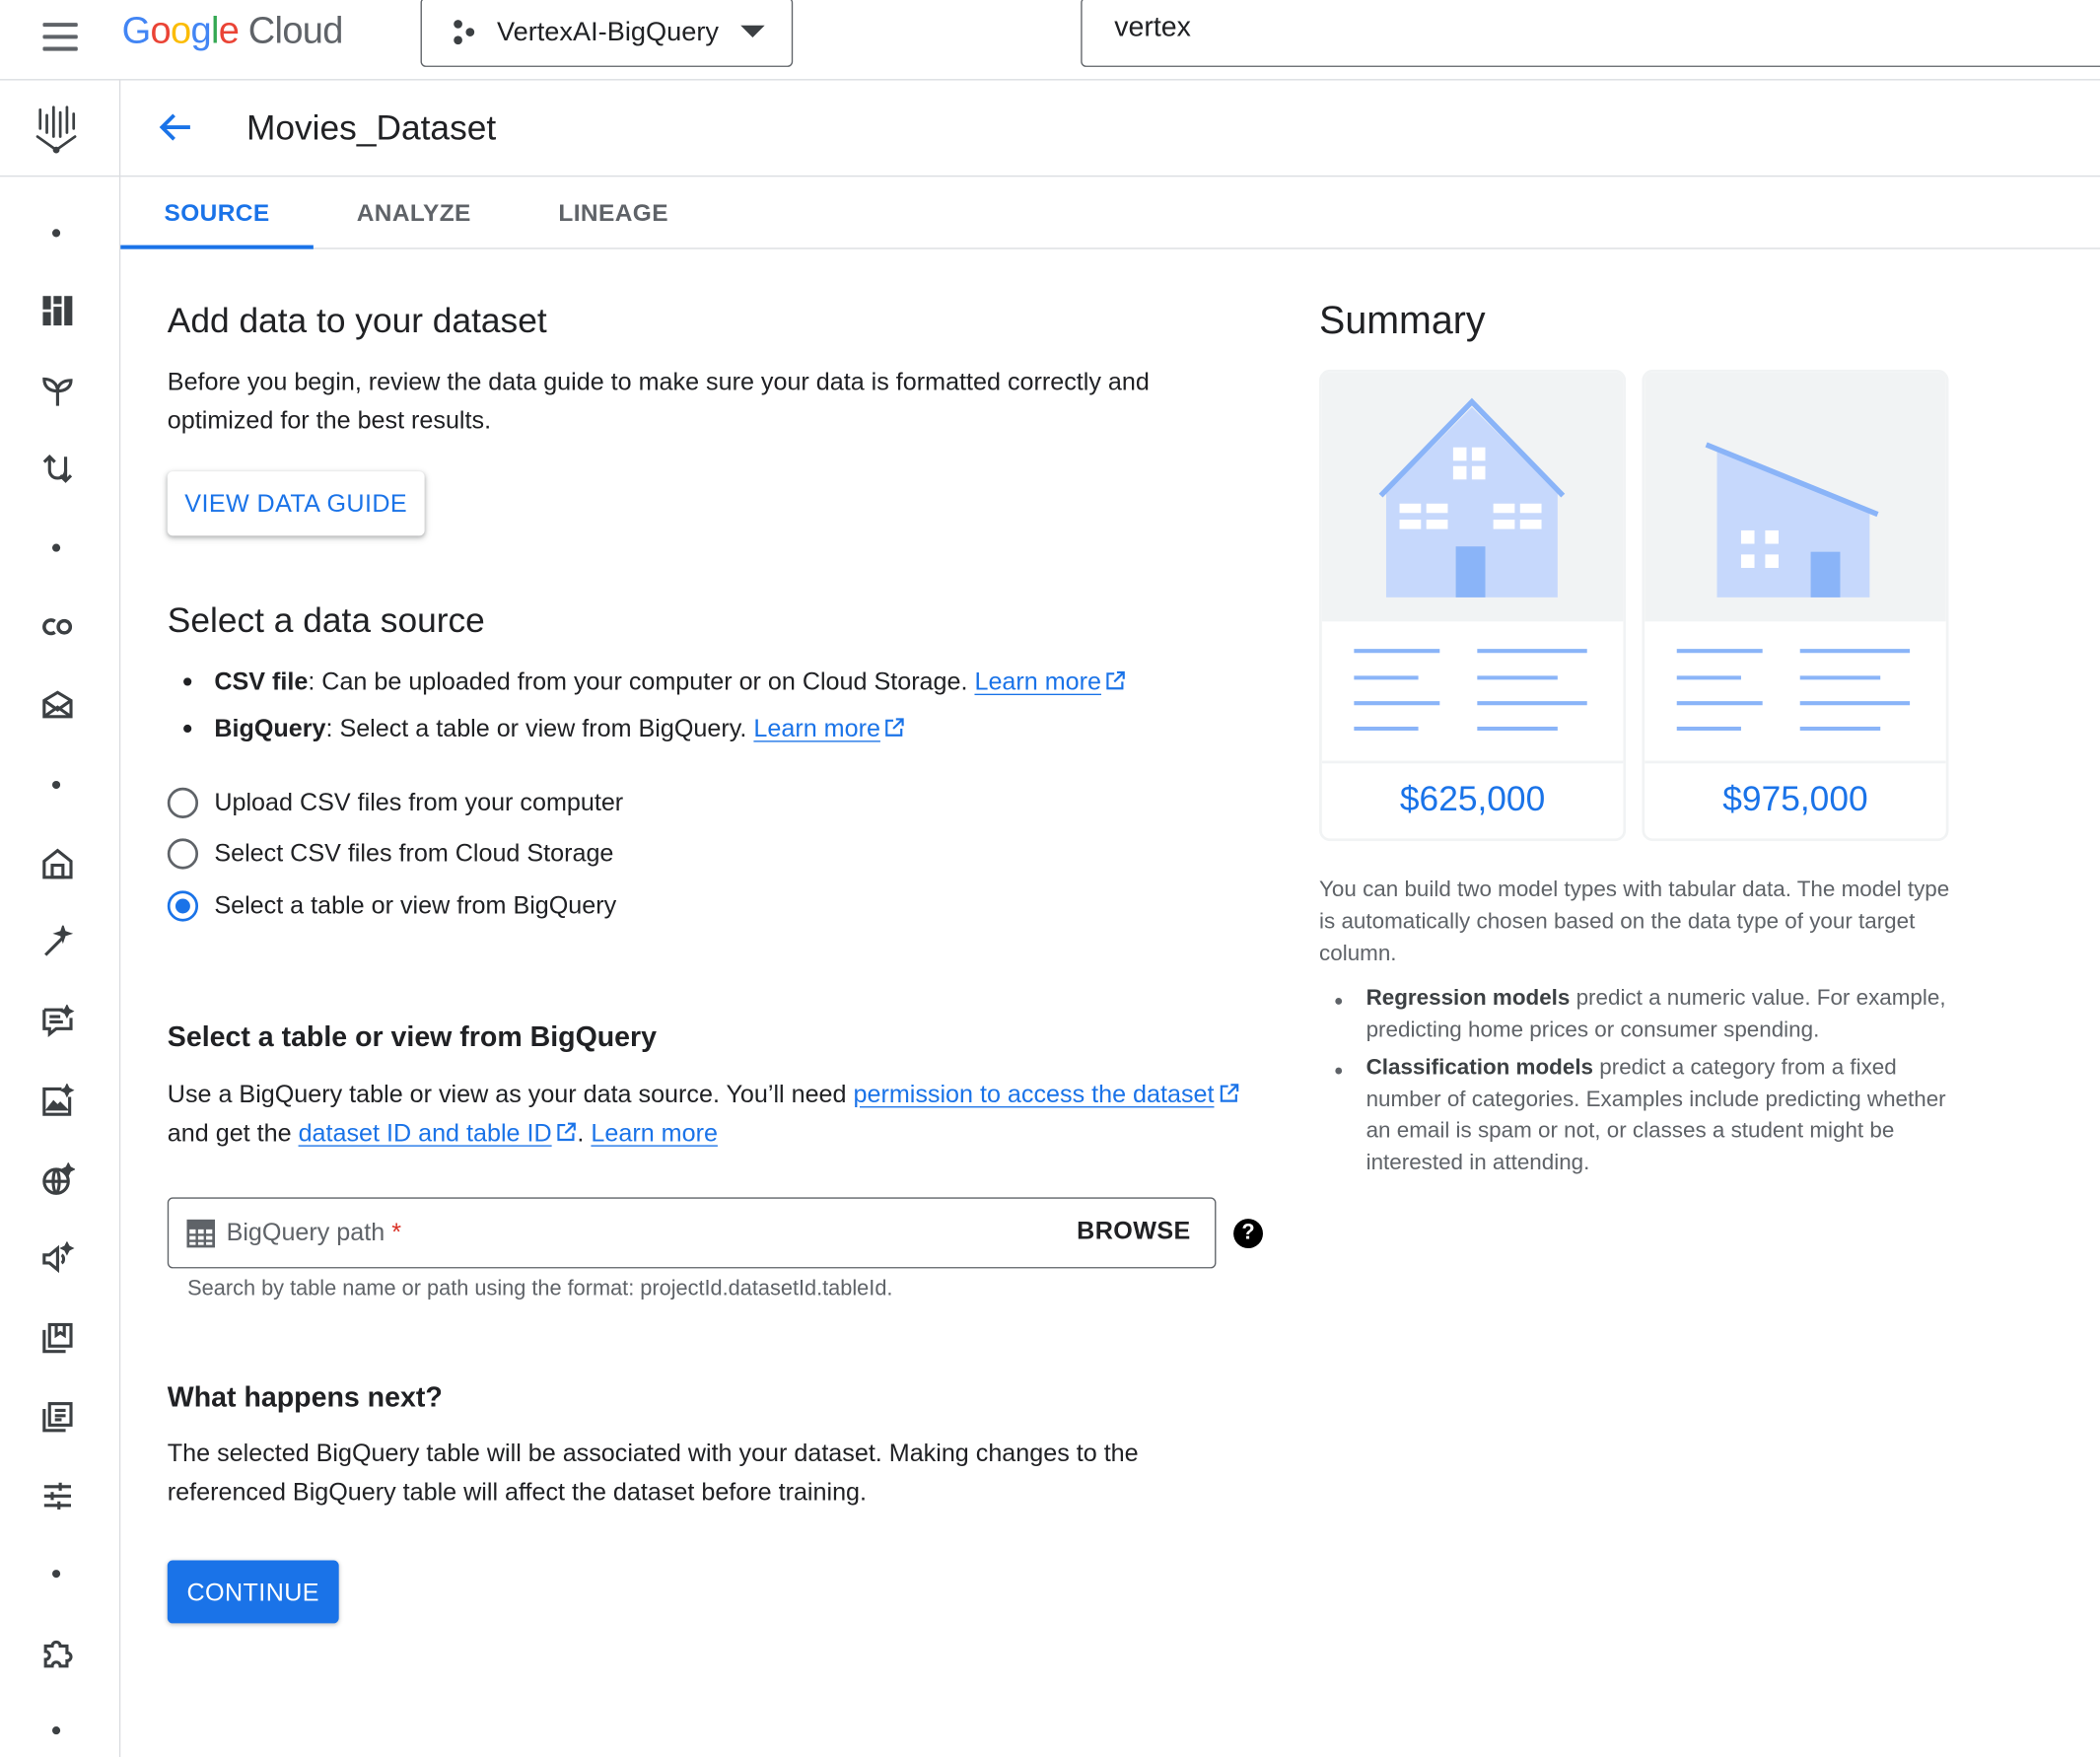 The image size is (2100, 1757). What do you see at coordinates (412, 1037) in the screenshot?
I see `bigquery-heading: Select a table or view from BigQuery` at bounding box center [412, 1037].